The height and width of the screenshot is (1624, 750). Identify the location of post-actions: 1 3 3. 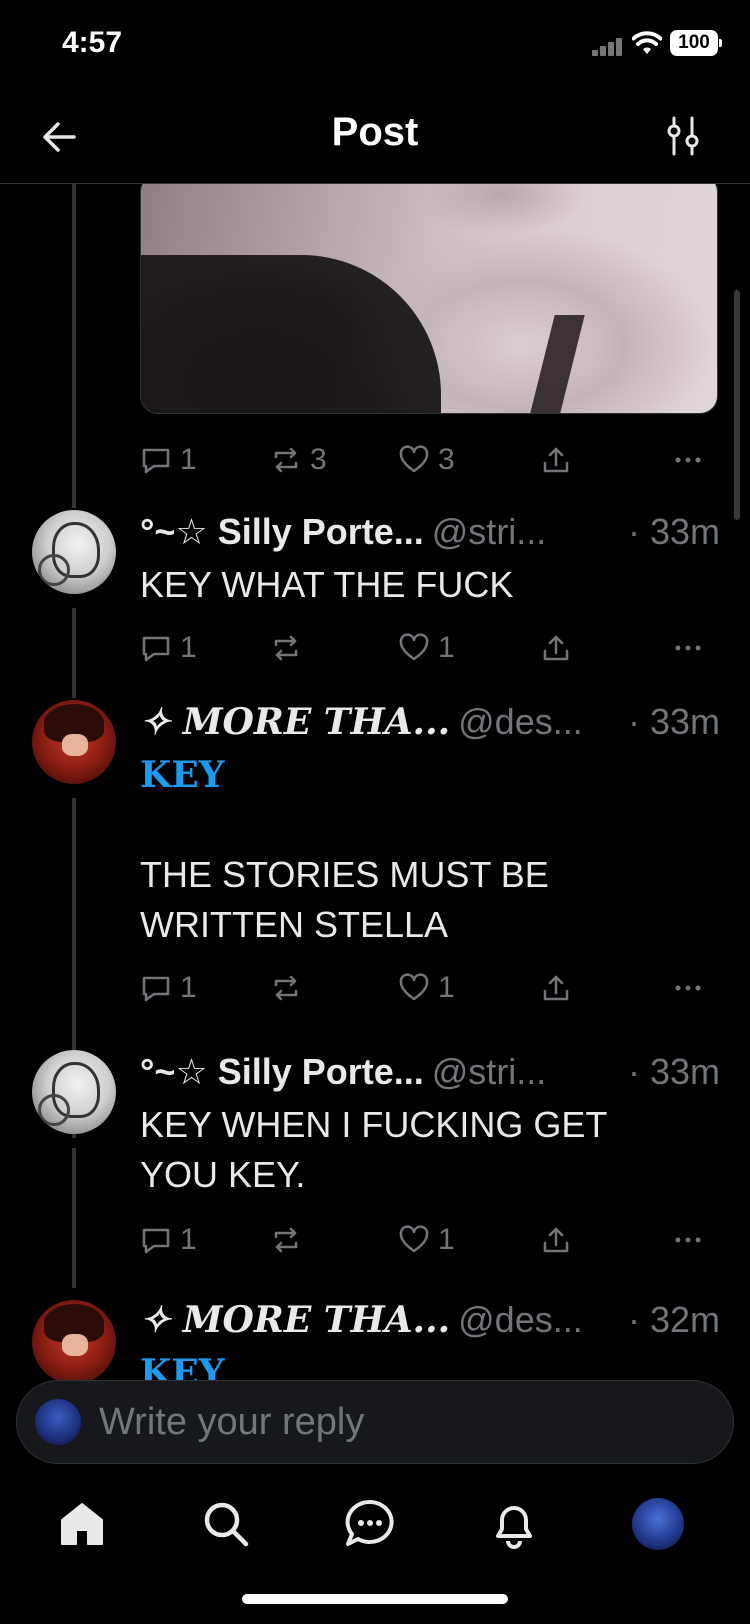
(430, 460).